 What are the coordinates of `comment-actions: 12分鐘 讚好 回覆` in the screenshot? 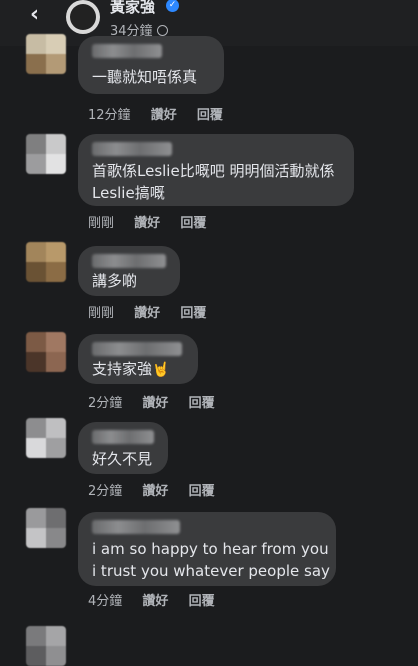 It's located at (163, 113).